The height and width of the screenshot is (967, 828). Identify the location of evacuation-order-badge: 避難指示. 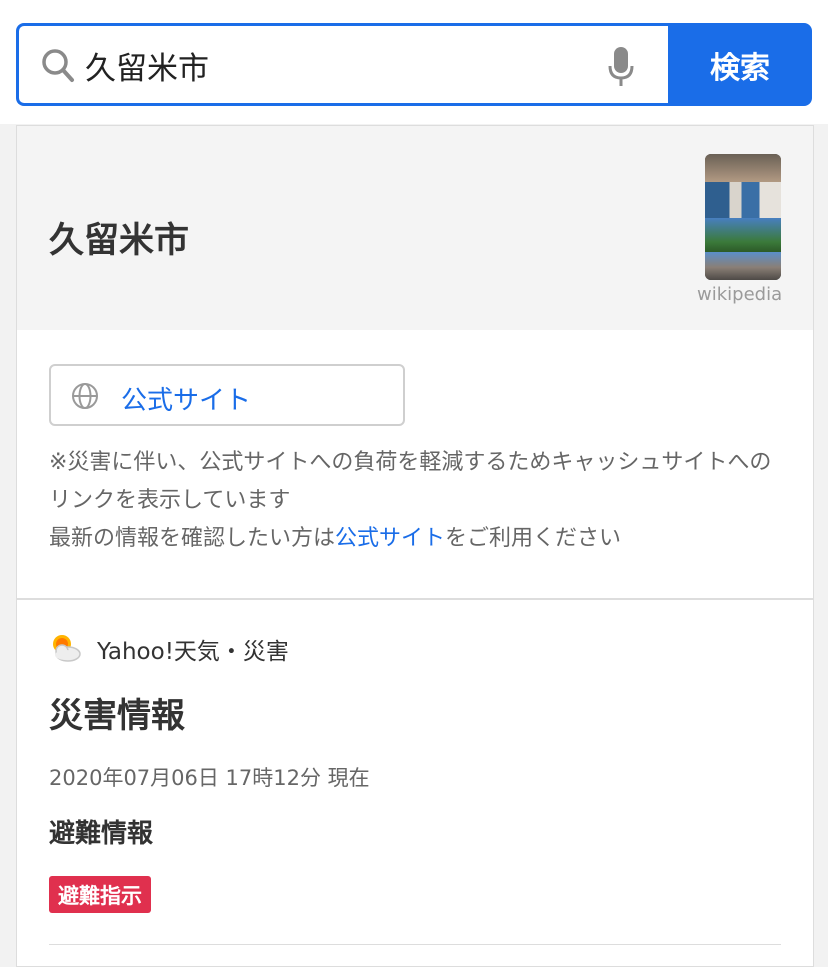
(100, 894).